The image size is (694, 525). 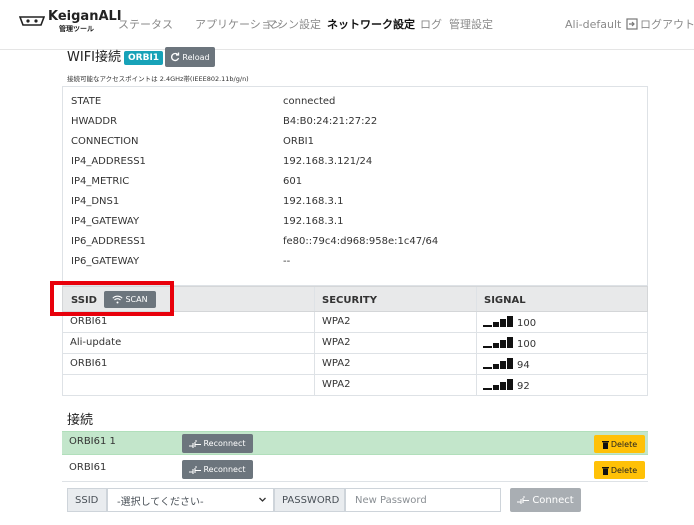 I want to click on highlight-box, so click(x=112, y=298).